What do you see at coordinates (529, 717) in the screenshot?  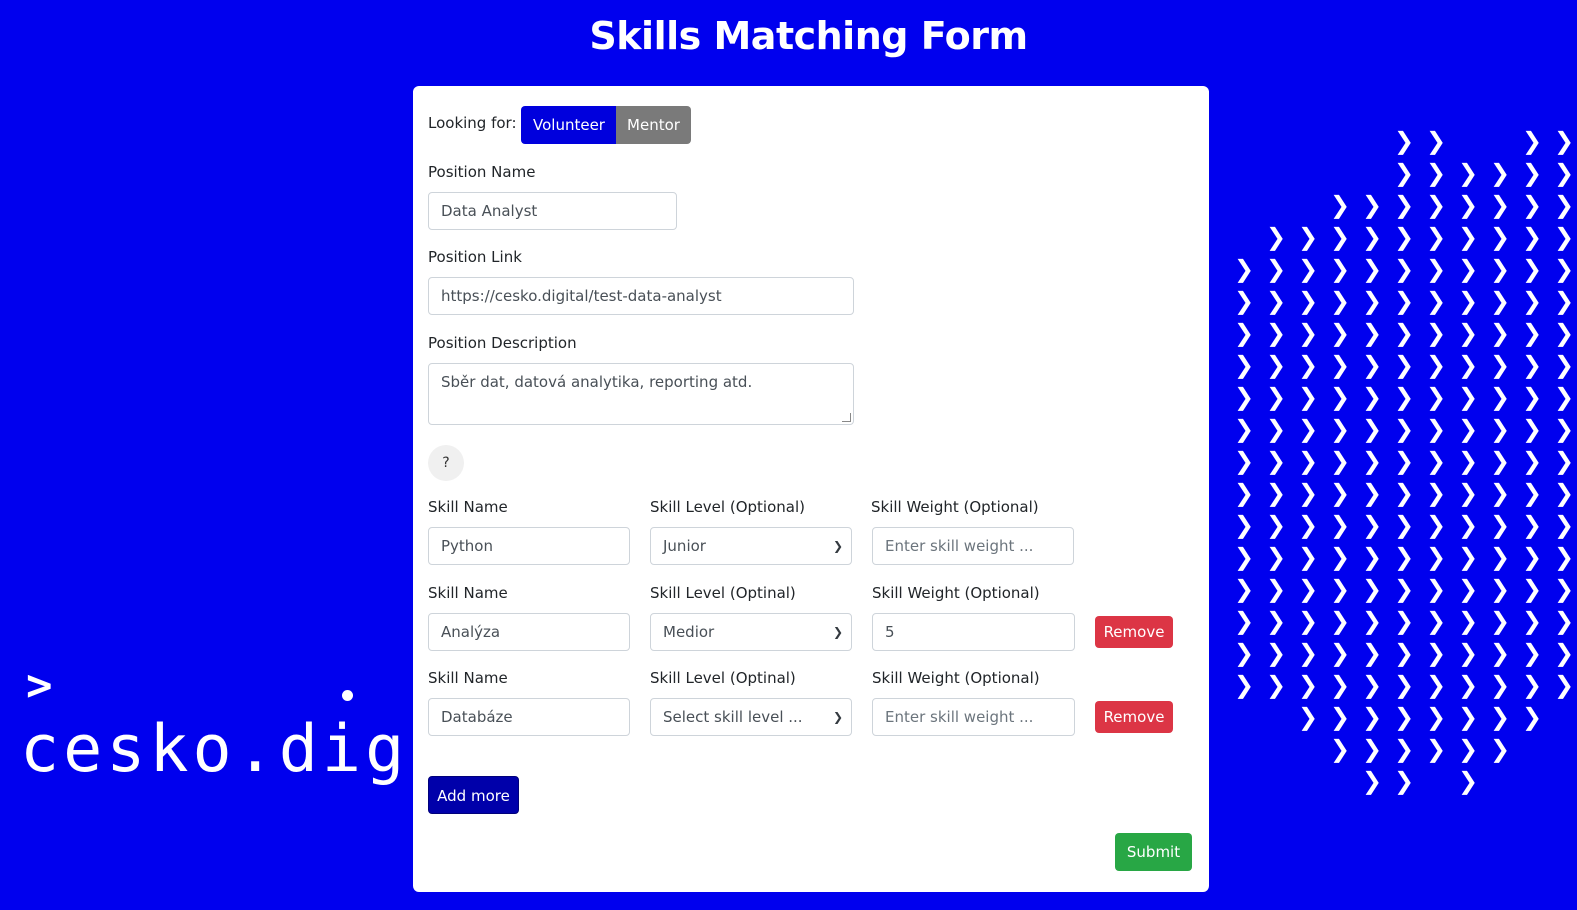 I see `skill-name-input: Databáze` at bounding box center [529, 717].